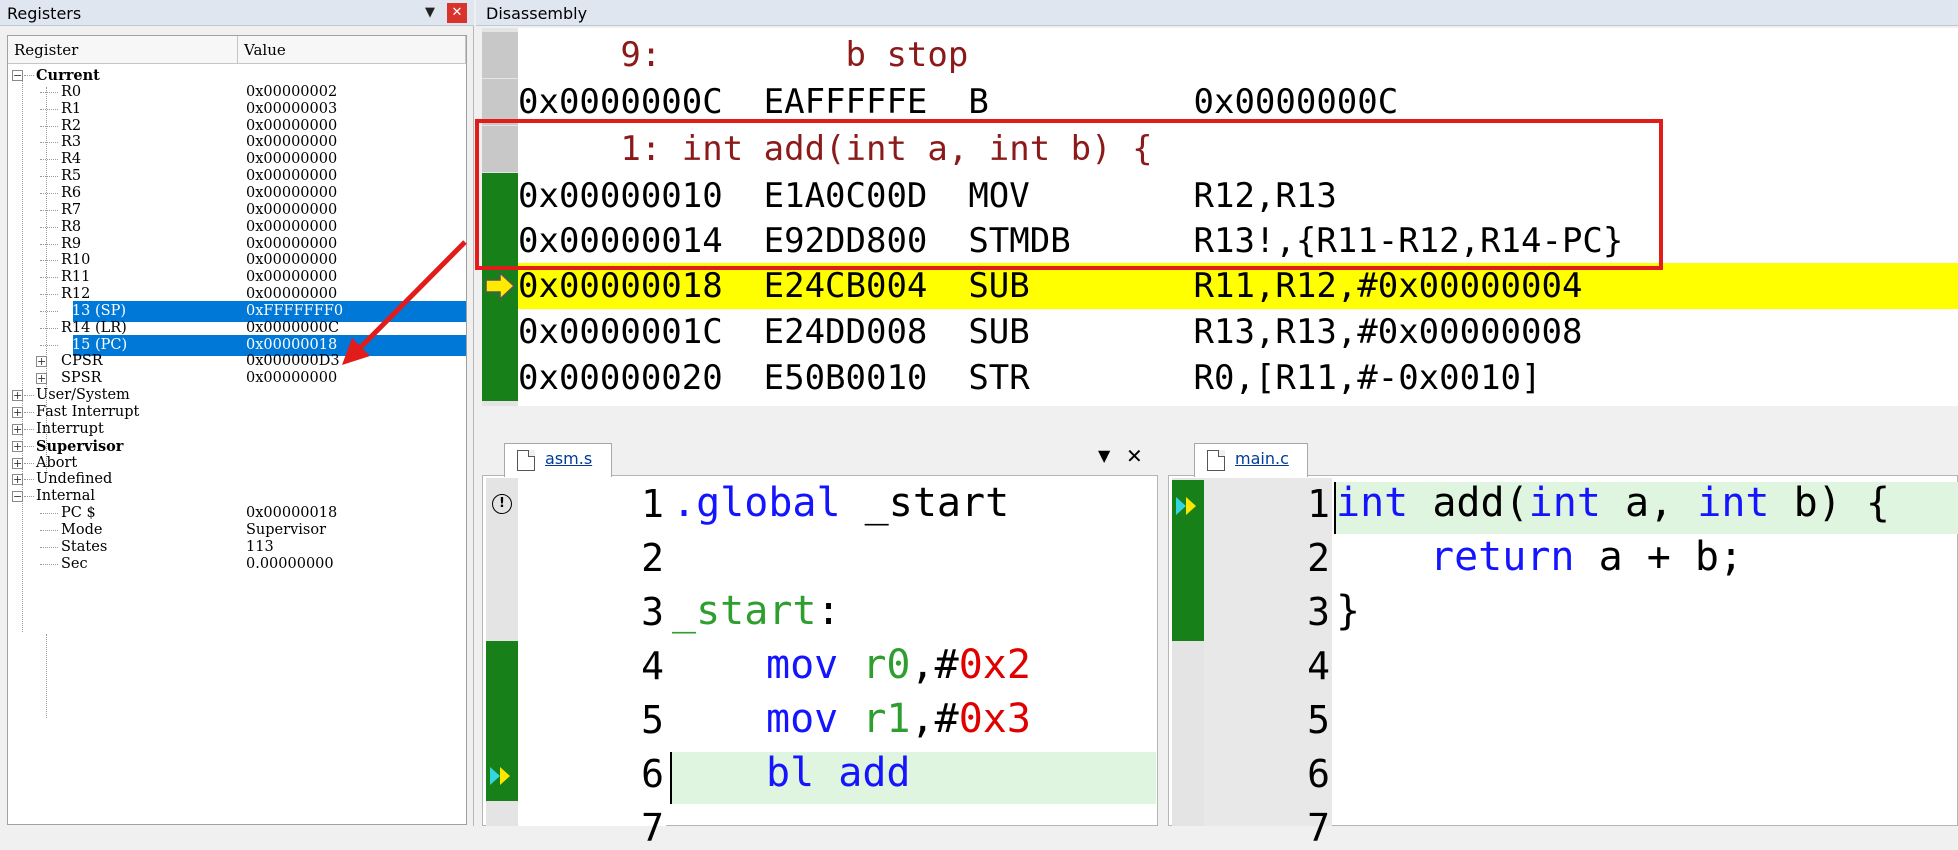 This screenshot has width=1958, height=850. I want to click on column-header-register: Register, so click(123, 50).